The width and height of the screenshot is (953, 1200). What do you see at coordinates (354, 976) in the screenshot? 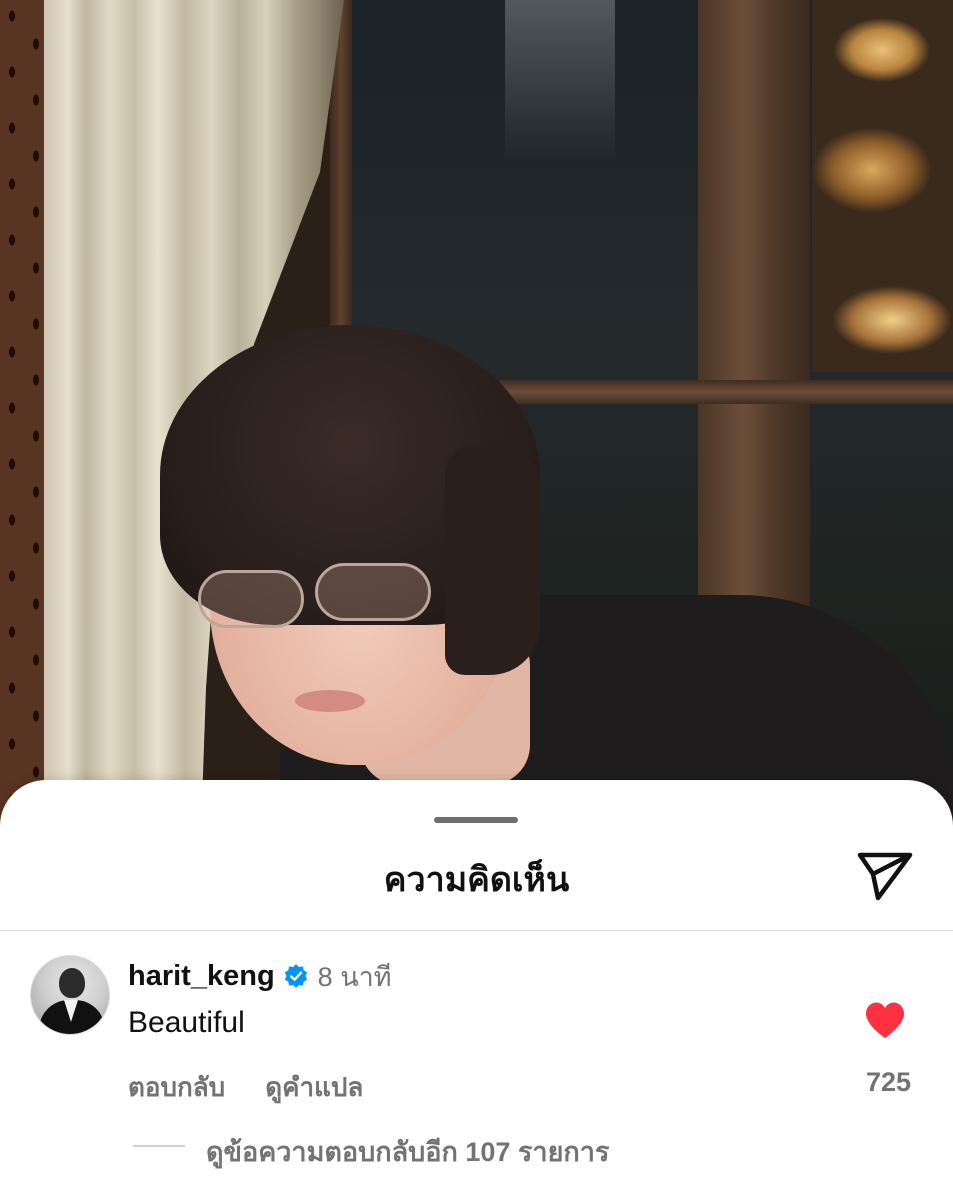
I see `comment-timestamp: 8 นาที` at bounding box center [354, 976].